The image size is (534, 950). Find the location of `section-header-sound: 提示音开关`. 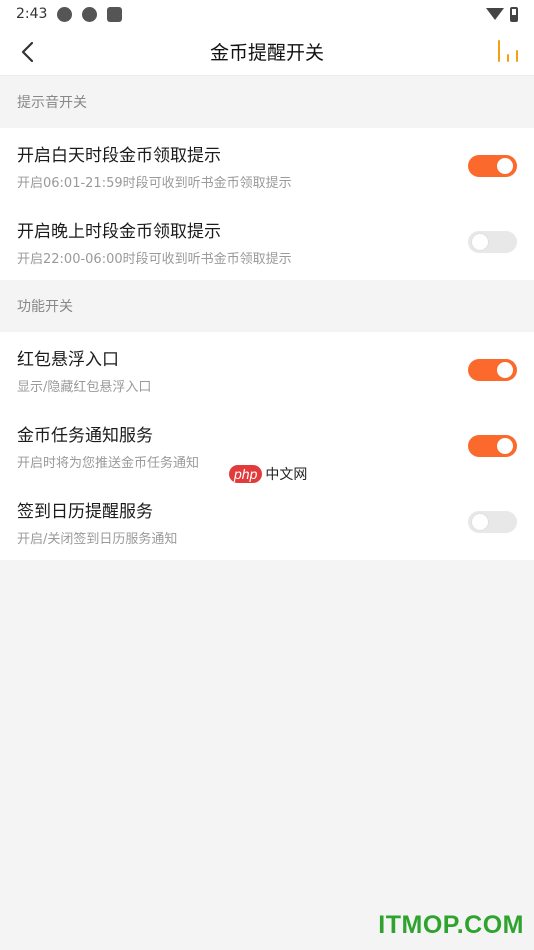

section-header-sound: 提示音开关 is located at coordinates (52, 103).